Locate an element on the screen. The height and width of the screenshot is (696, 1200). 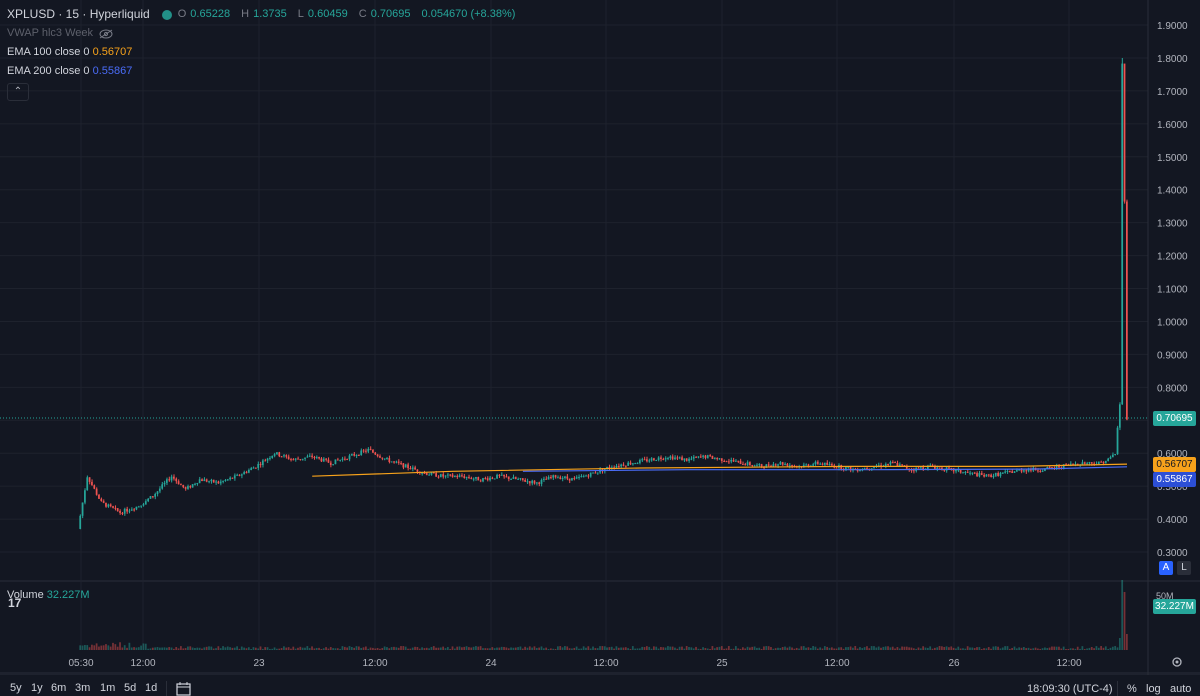
timeframe-6m: 6m is located at coordinates (58, 688).